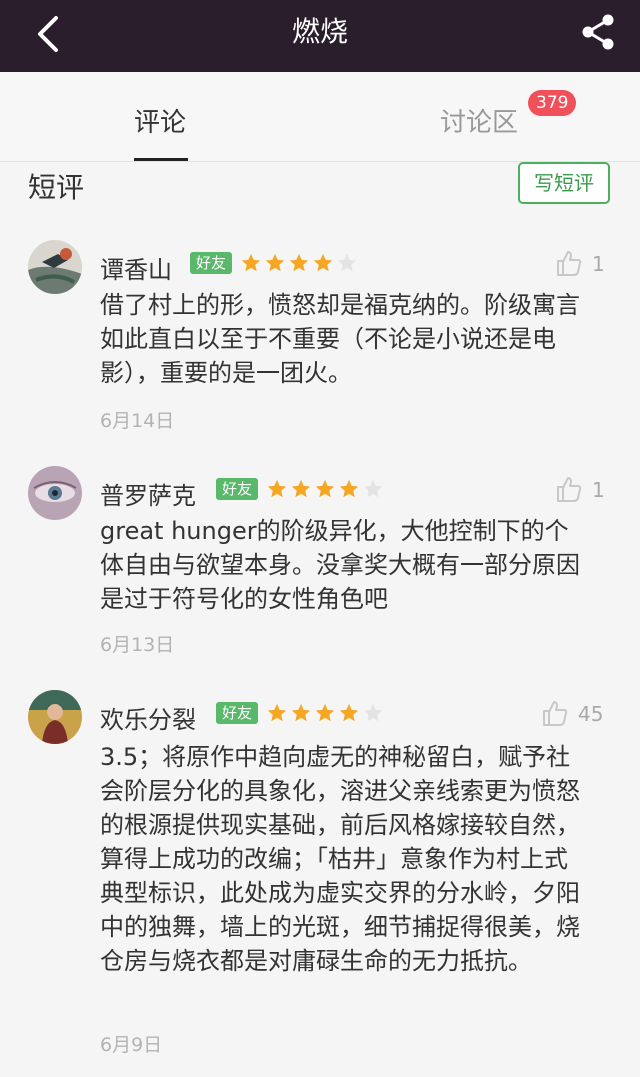  What do you see at coordinates (161, 159) in the screenshot?
I see `active-tab-indicator` at bounding box center [161, 159].